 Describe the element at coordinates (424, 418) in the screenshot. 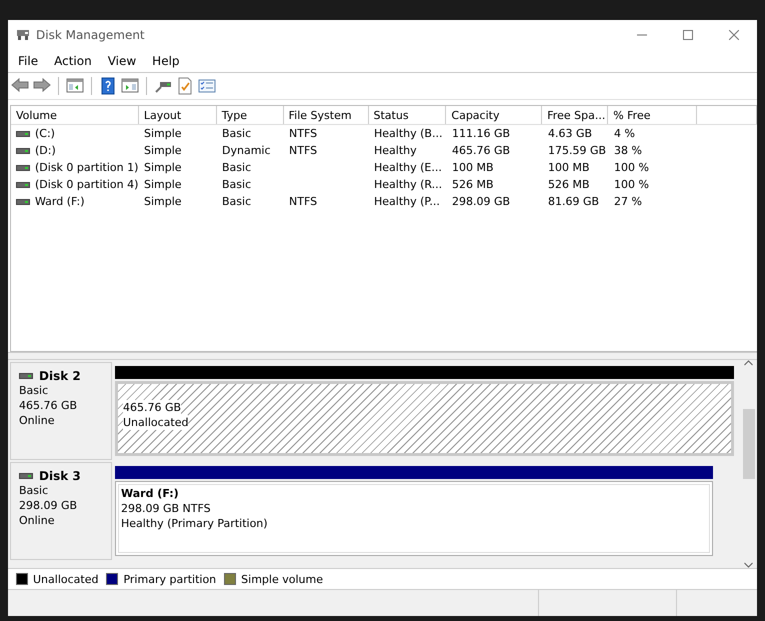

I see `unallocated-region: 465.76 GB Unallocated` at that location.